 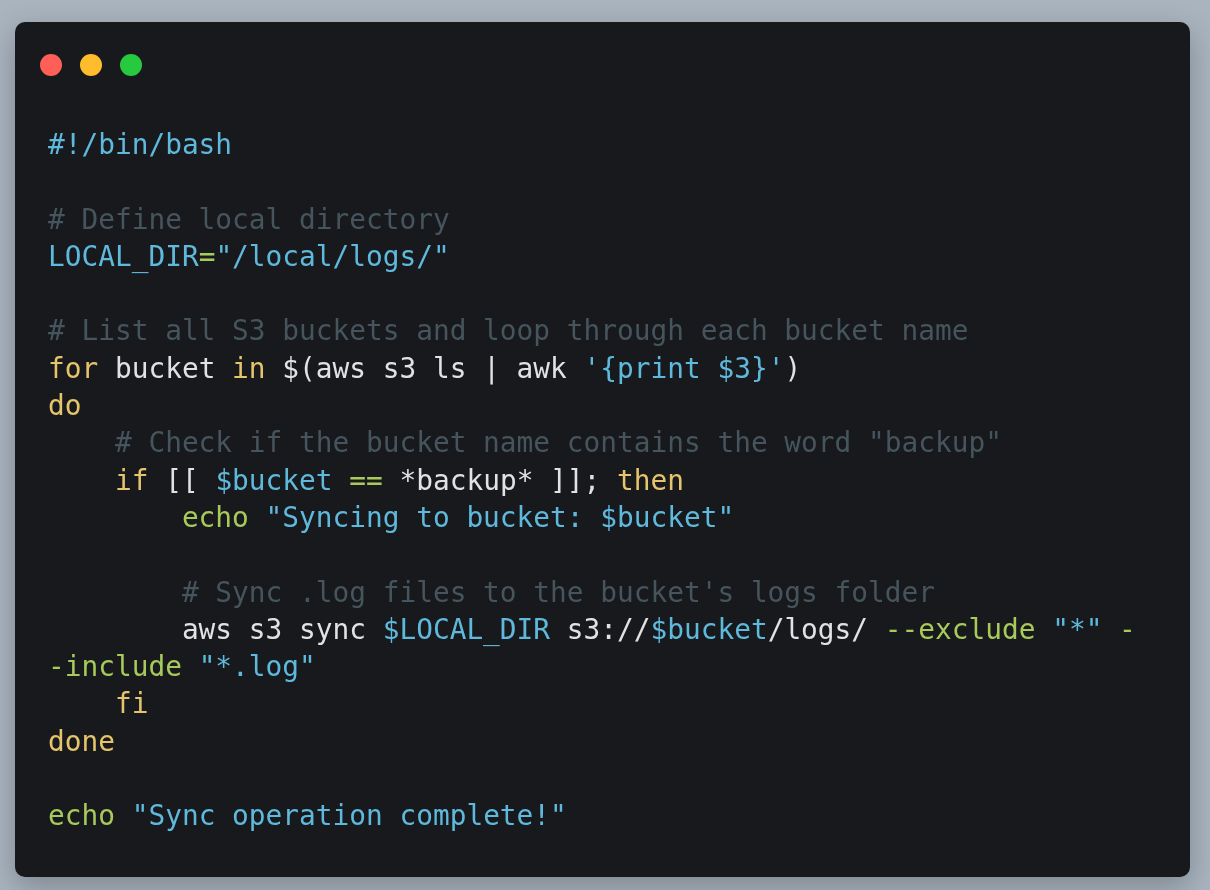 What do you see at coordinates (658, 629) in the screenshot?
I see `code-line: aws s3 sync $LOCAL_DIR s3://$bucket/logs/ --exclude "*" -` at bounding box center [658, 629].